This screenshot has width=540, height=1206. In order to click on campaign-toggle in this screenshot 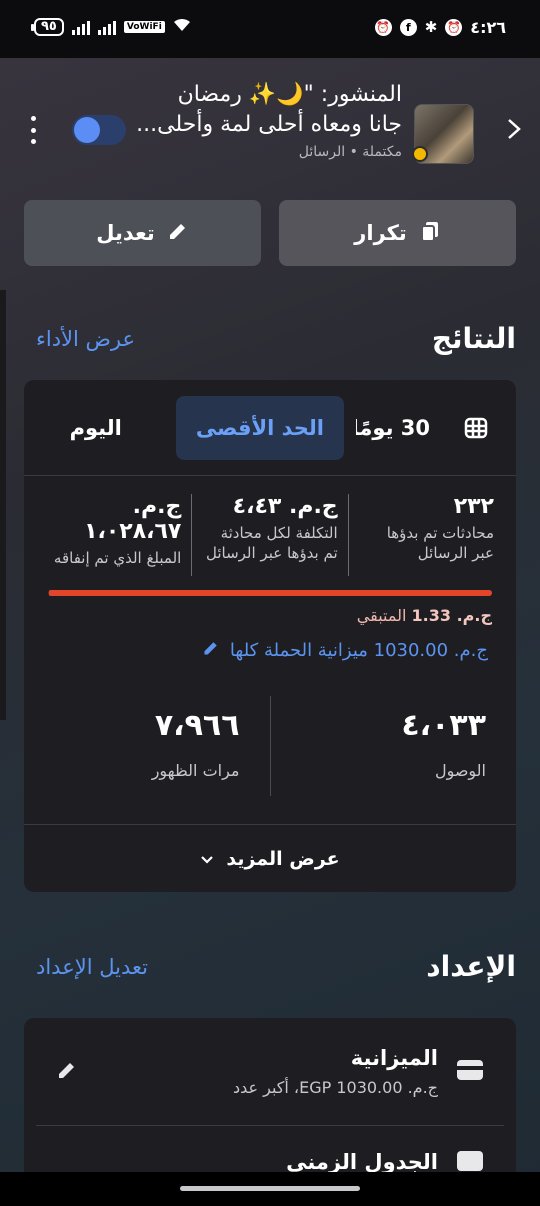, I will do `click(99, 130)`.